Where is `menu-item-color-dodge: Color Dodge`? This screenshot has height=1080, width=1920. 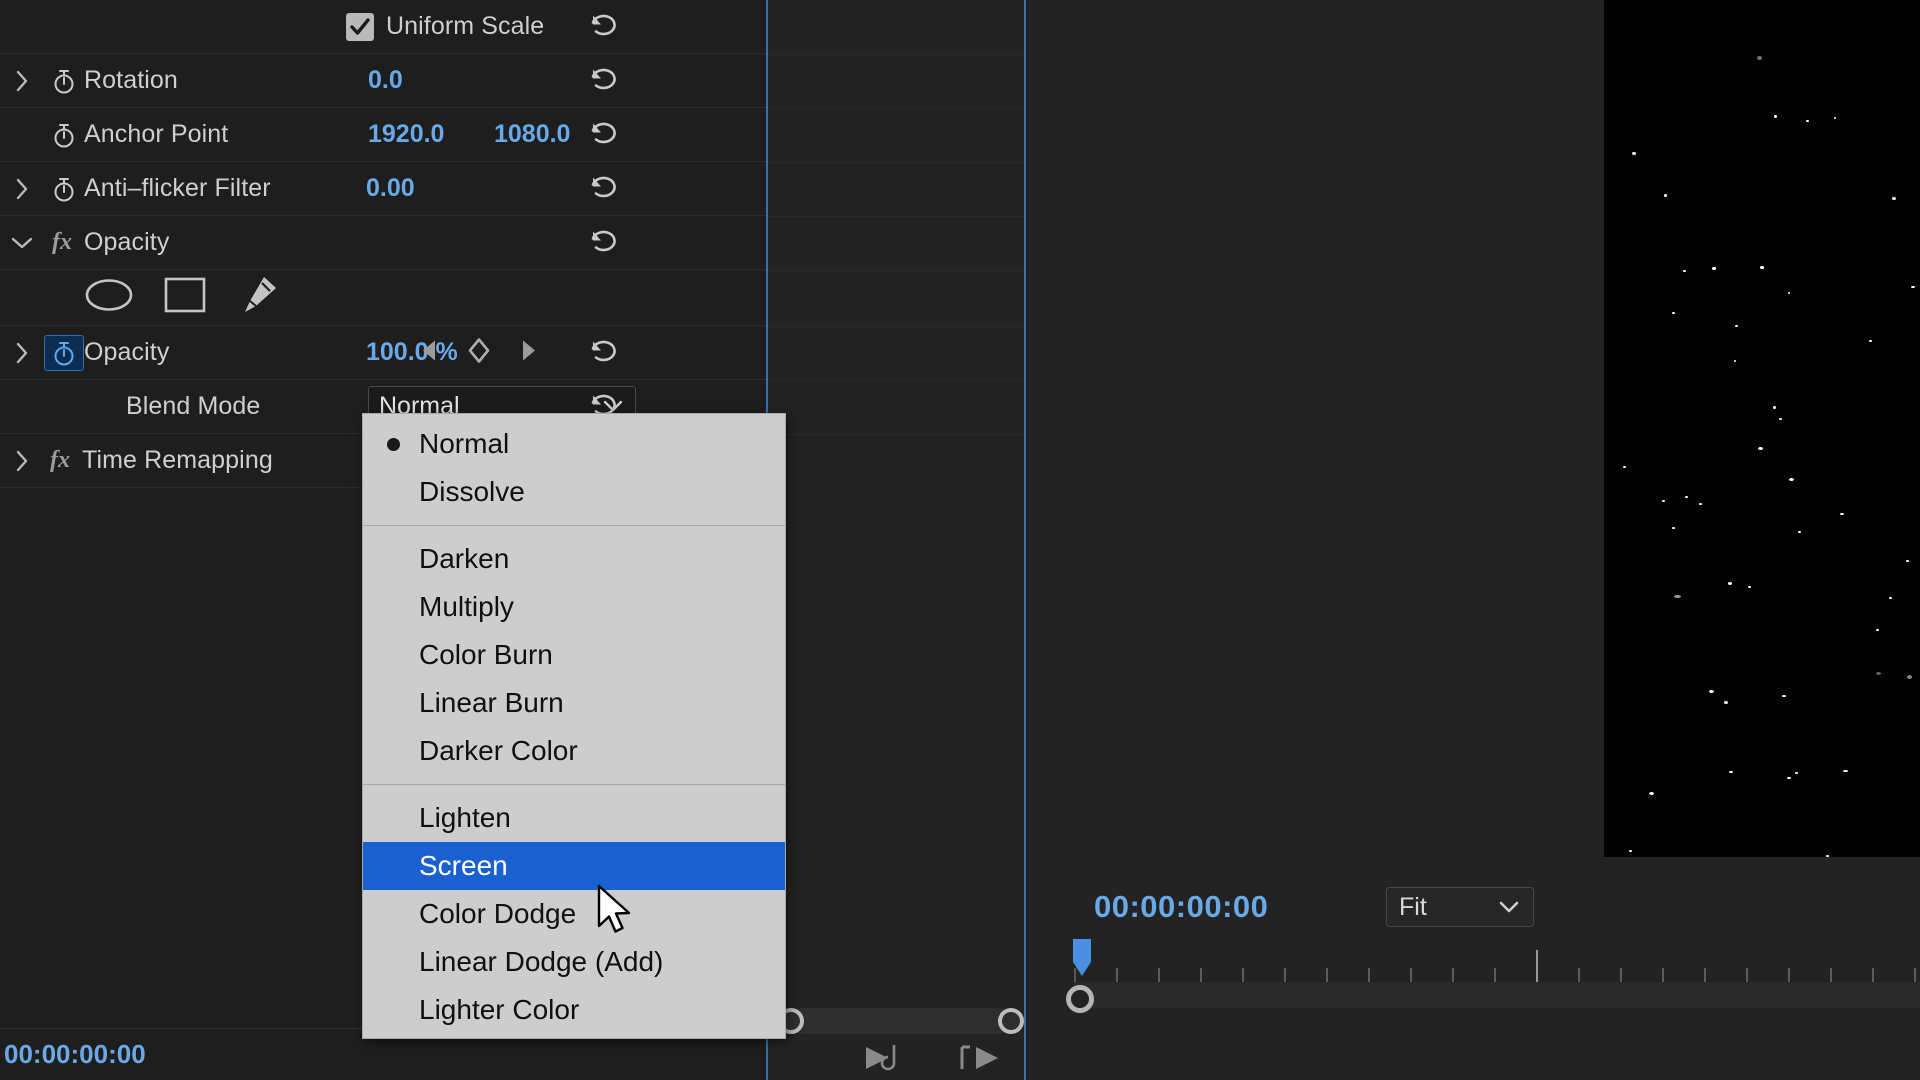
menu-item-color-dodge: Color Dodge is located at coordinates (574, 914).